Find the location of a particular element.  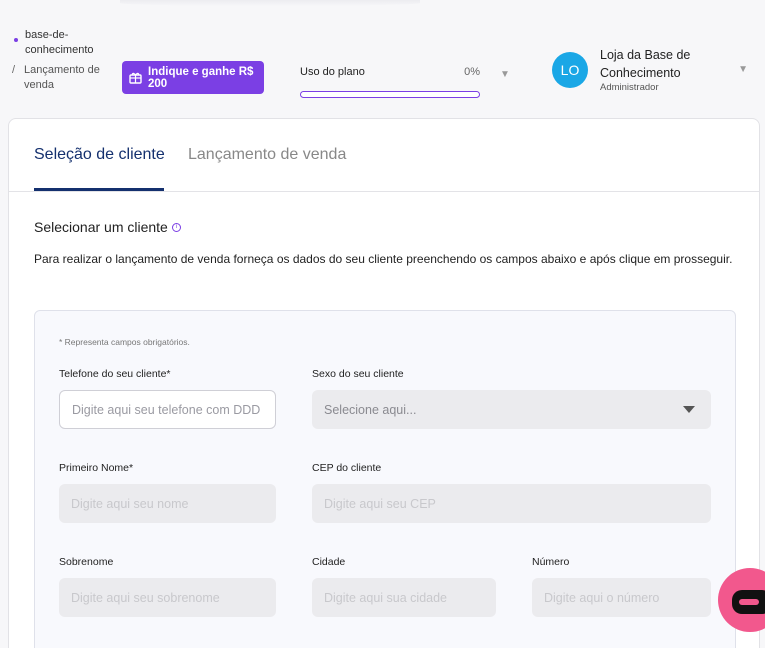

breadcrumb-dot-icon is located at coordinates (16, 40).